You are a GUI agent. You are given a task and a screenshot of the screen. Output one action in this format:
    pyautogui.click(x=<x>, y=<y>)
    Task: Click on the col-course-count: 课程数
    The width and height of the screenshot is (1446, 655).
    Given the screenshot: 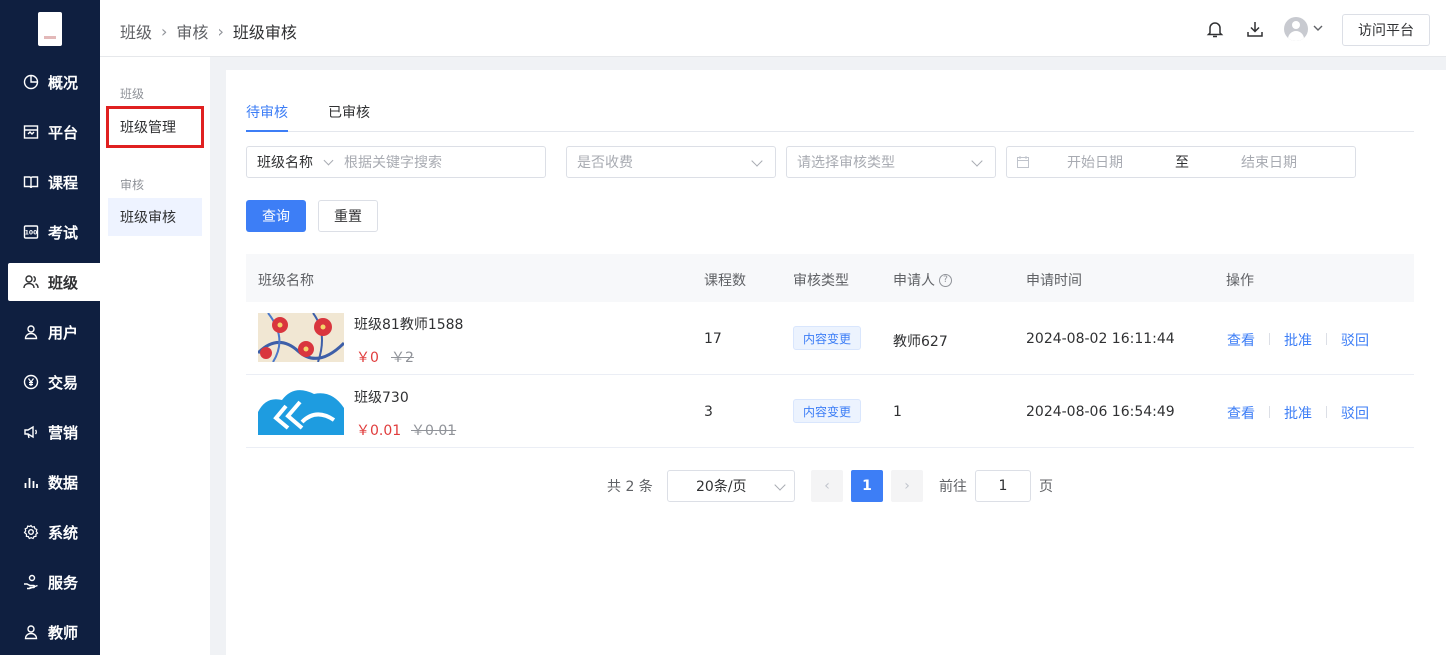 What is the action you would take?
    pyautogui.click(x=725, y=281)
    